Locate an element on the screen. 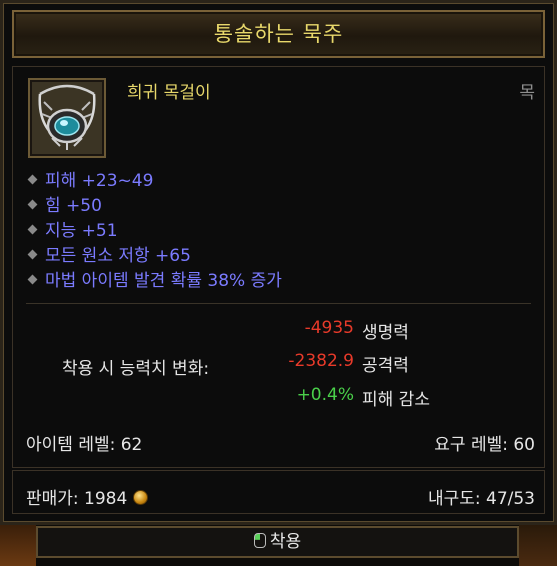  stat-change-value: -2382.9 is located at coordinates (321, 361).